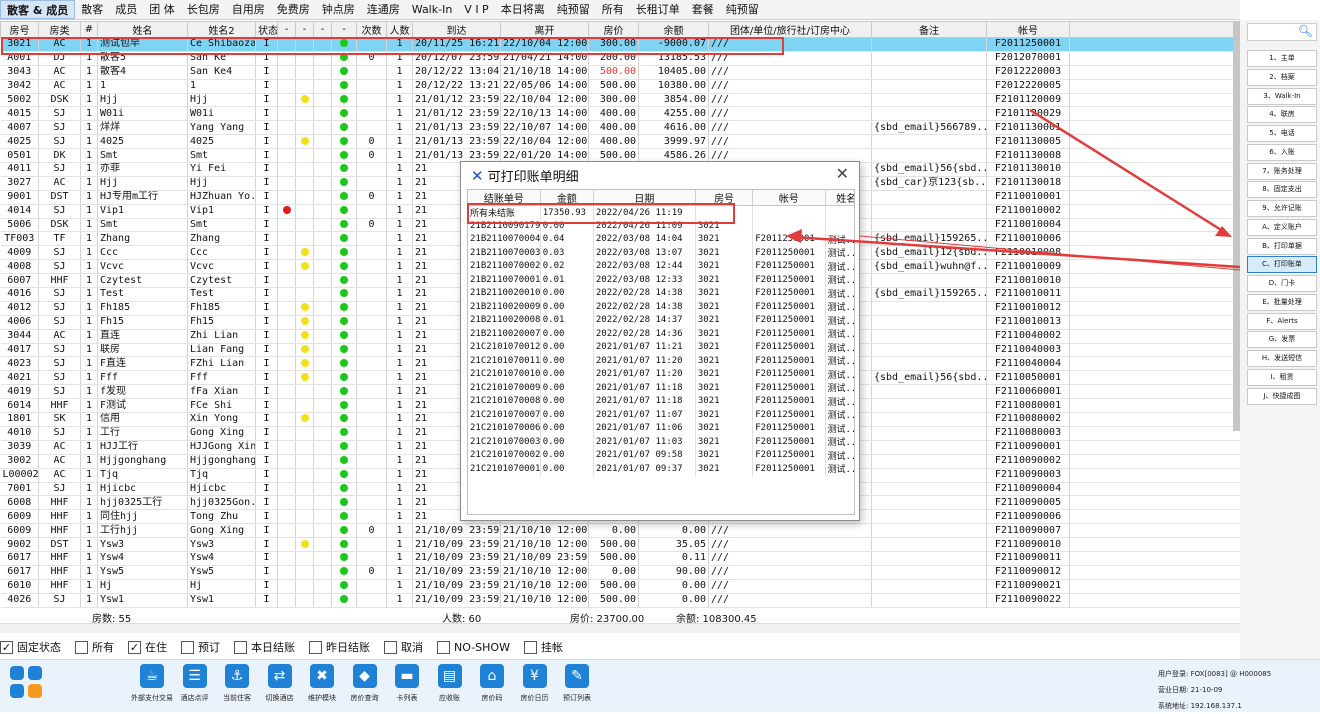  Describe the element at coordinates (279, 676) in the screenshot. I see `dock-icon: ⇄` at that location.